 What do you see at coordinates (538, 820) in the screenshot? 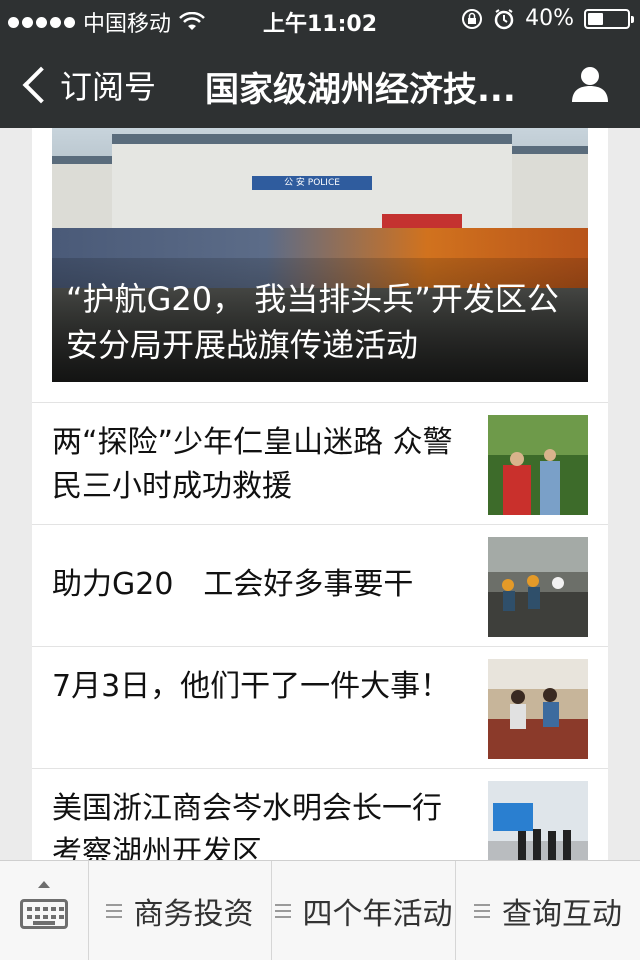
I see `visit-thumbnail` at bounding box center [538, 820].